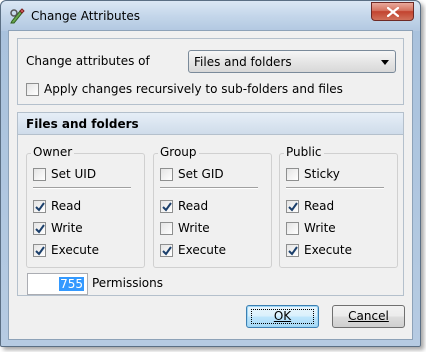 This screenshot has height=352, width=426. I want to click on public-title: Public, so click(304, 152).